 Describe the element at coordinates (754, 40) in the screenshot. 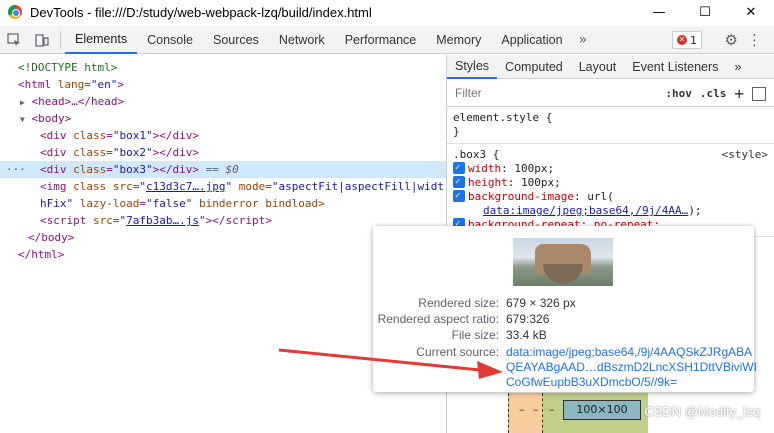

I see `kebab-icon: ⋮` at that location.